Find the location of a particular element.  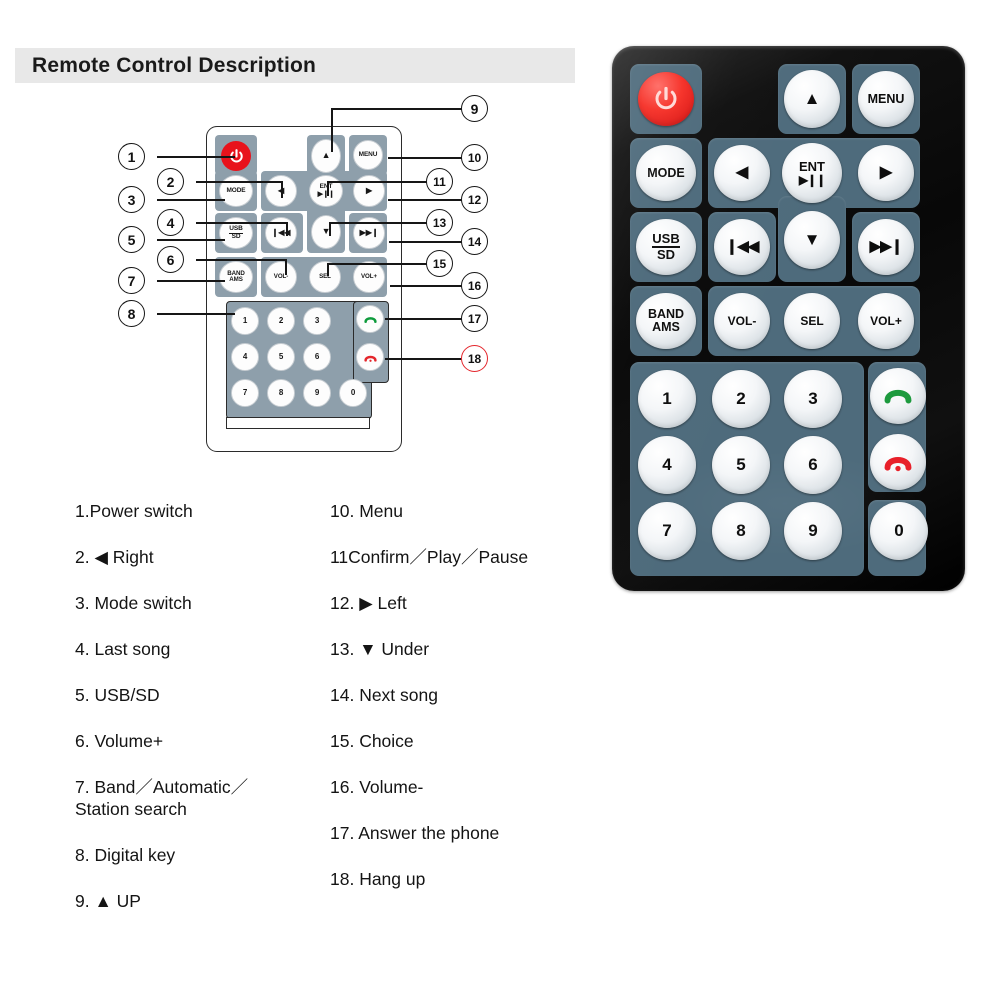

photo-bandams-button: BAND AMS is located at coordinates (666, 321).